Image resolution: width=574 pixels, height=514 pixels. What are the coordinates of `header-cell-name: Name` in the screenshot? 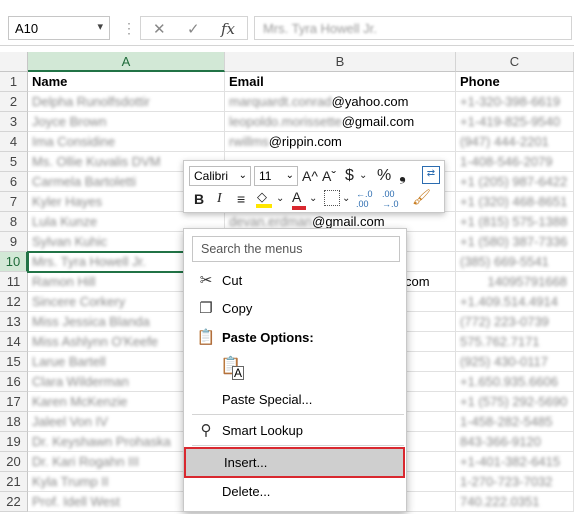 It's located at (126, 82).